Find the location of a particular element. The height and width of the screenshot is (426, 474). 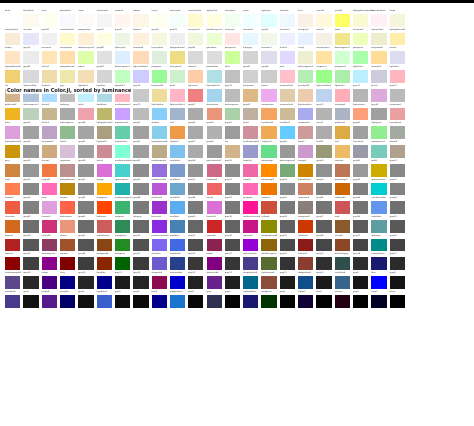

color-swatch: saddlebrown is located at coordinates (105, 244).